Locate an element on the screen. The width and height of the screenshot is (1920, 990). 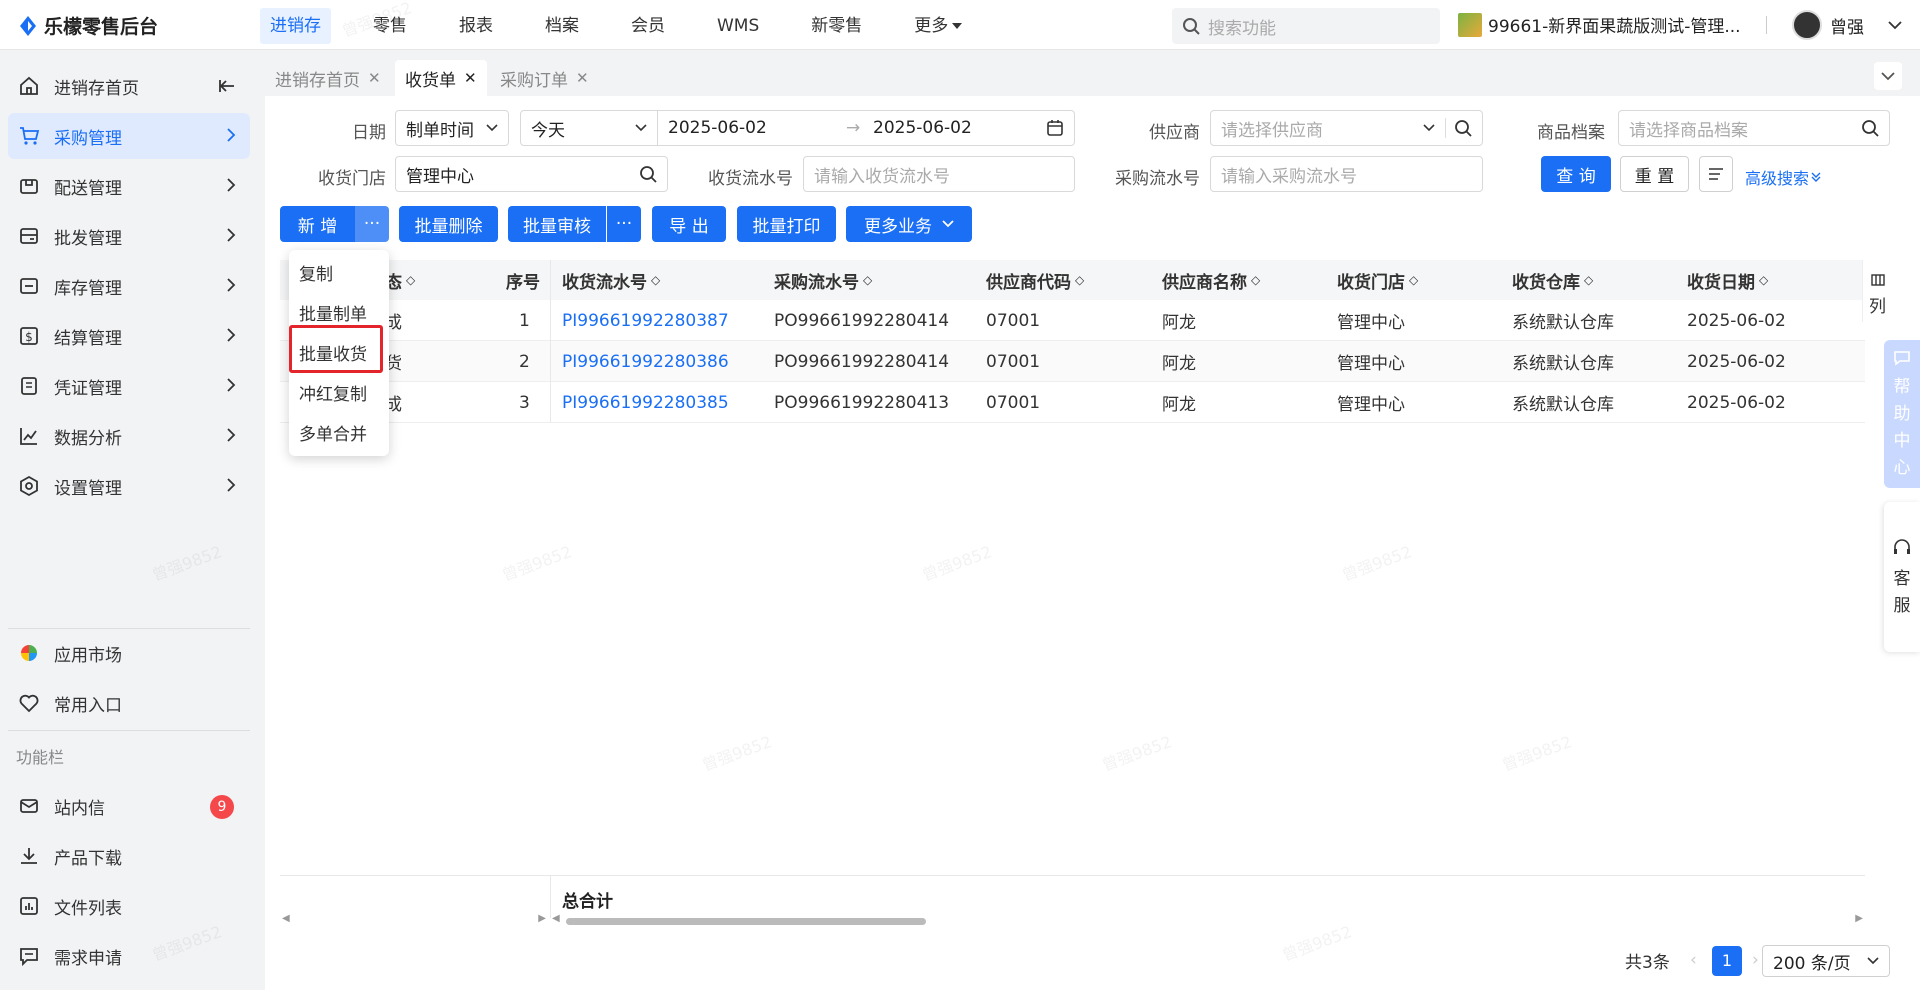
topnav-item-member: 会员 is located at coordinates (648, 26).